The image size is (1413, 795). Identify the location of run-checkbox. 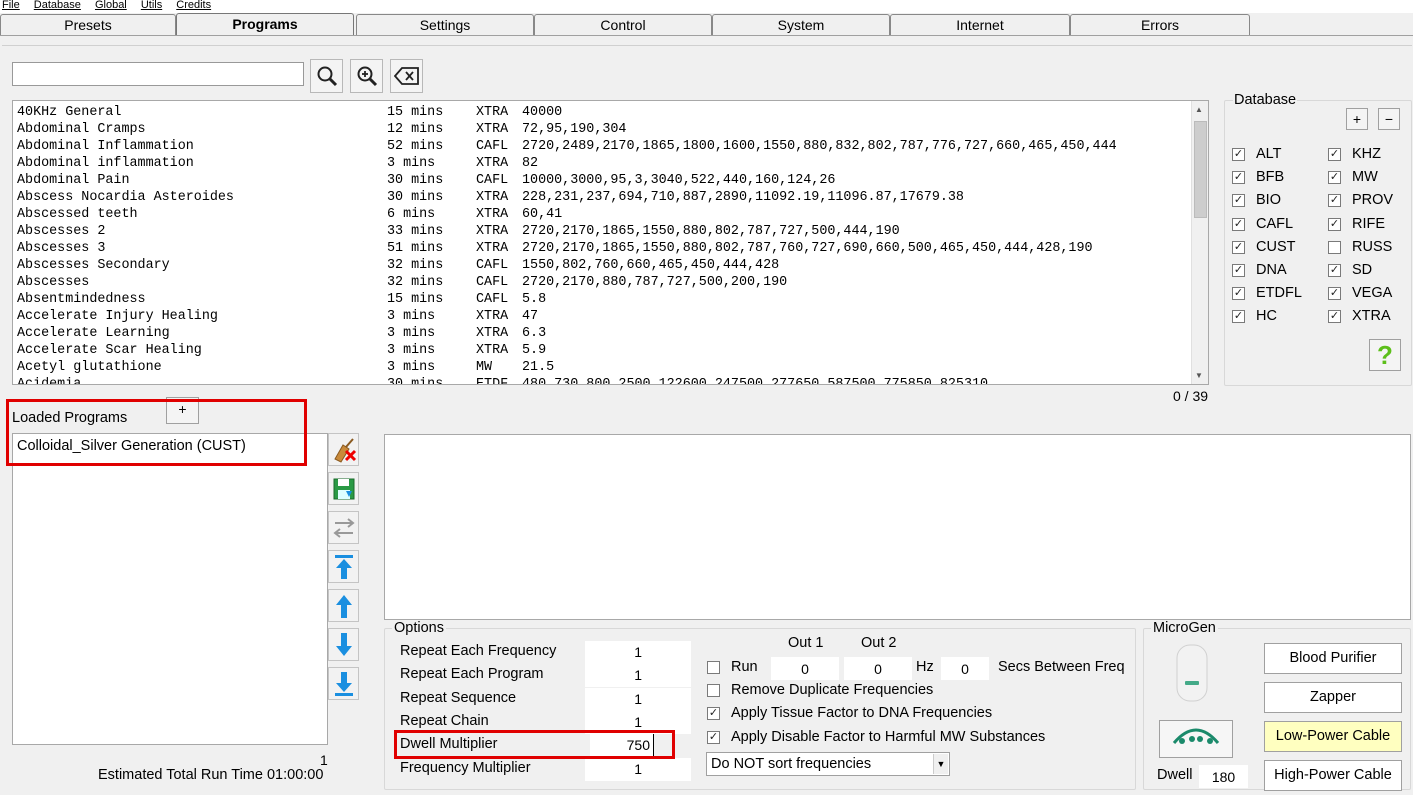
(713, 667).